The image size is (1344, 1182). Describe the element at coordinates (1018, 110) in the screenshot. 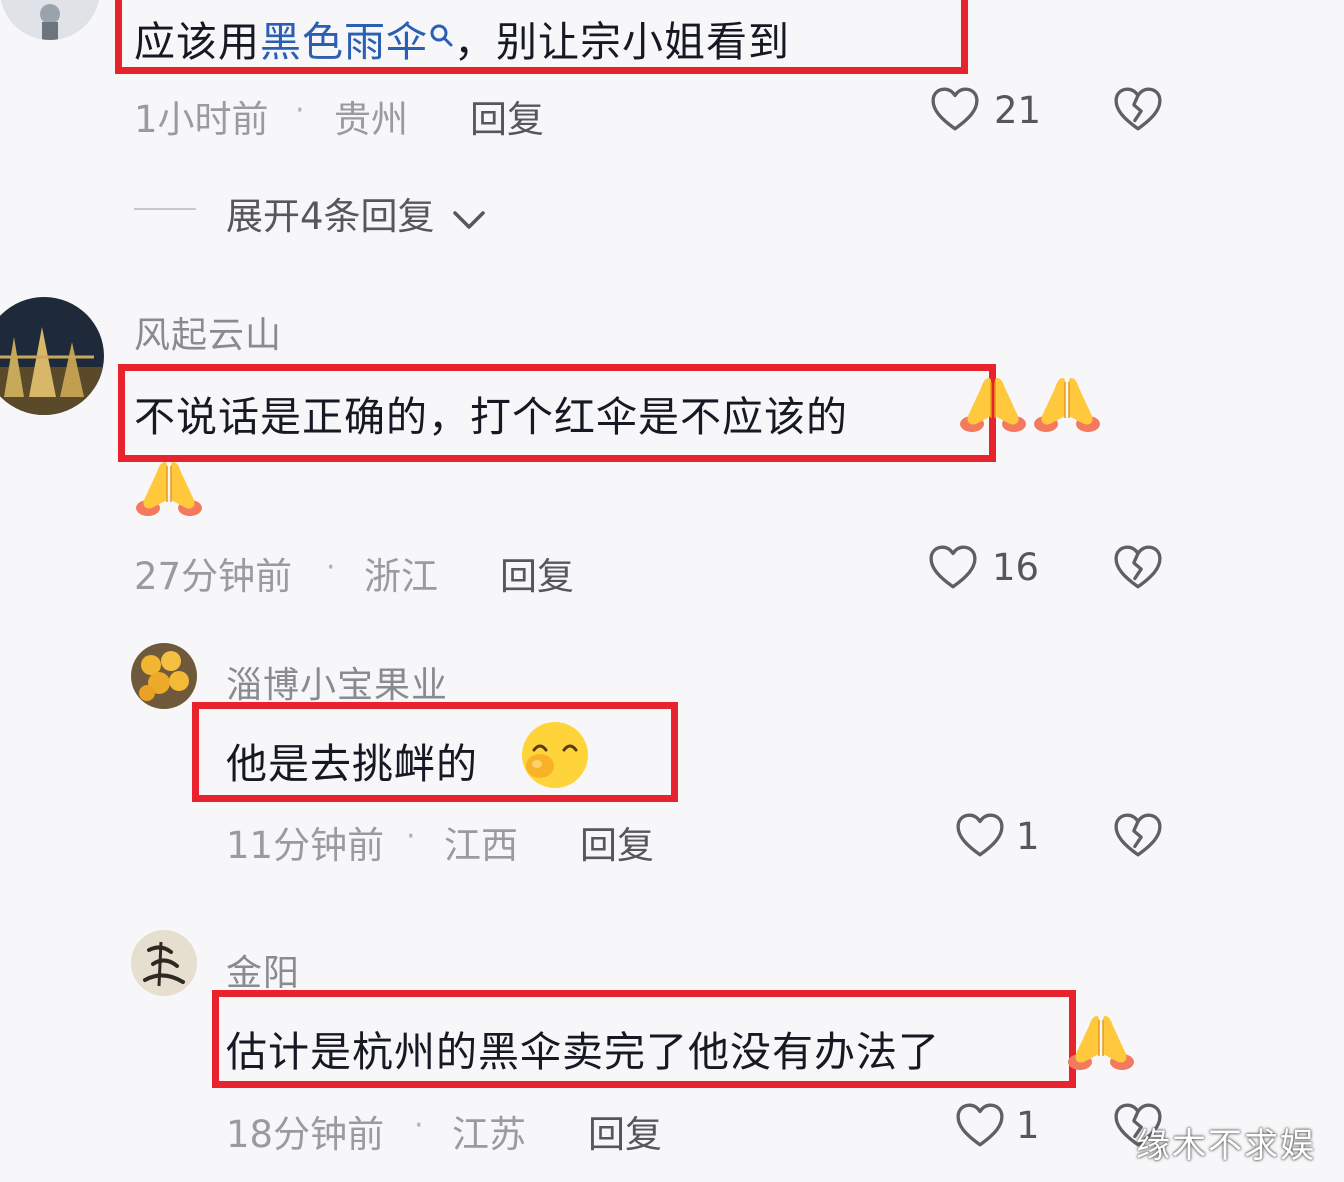

I see `like-count: 21` at that location.